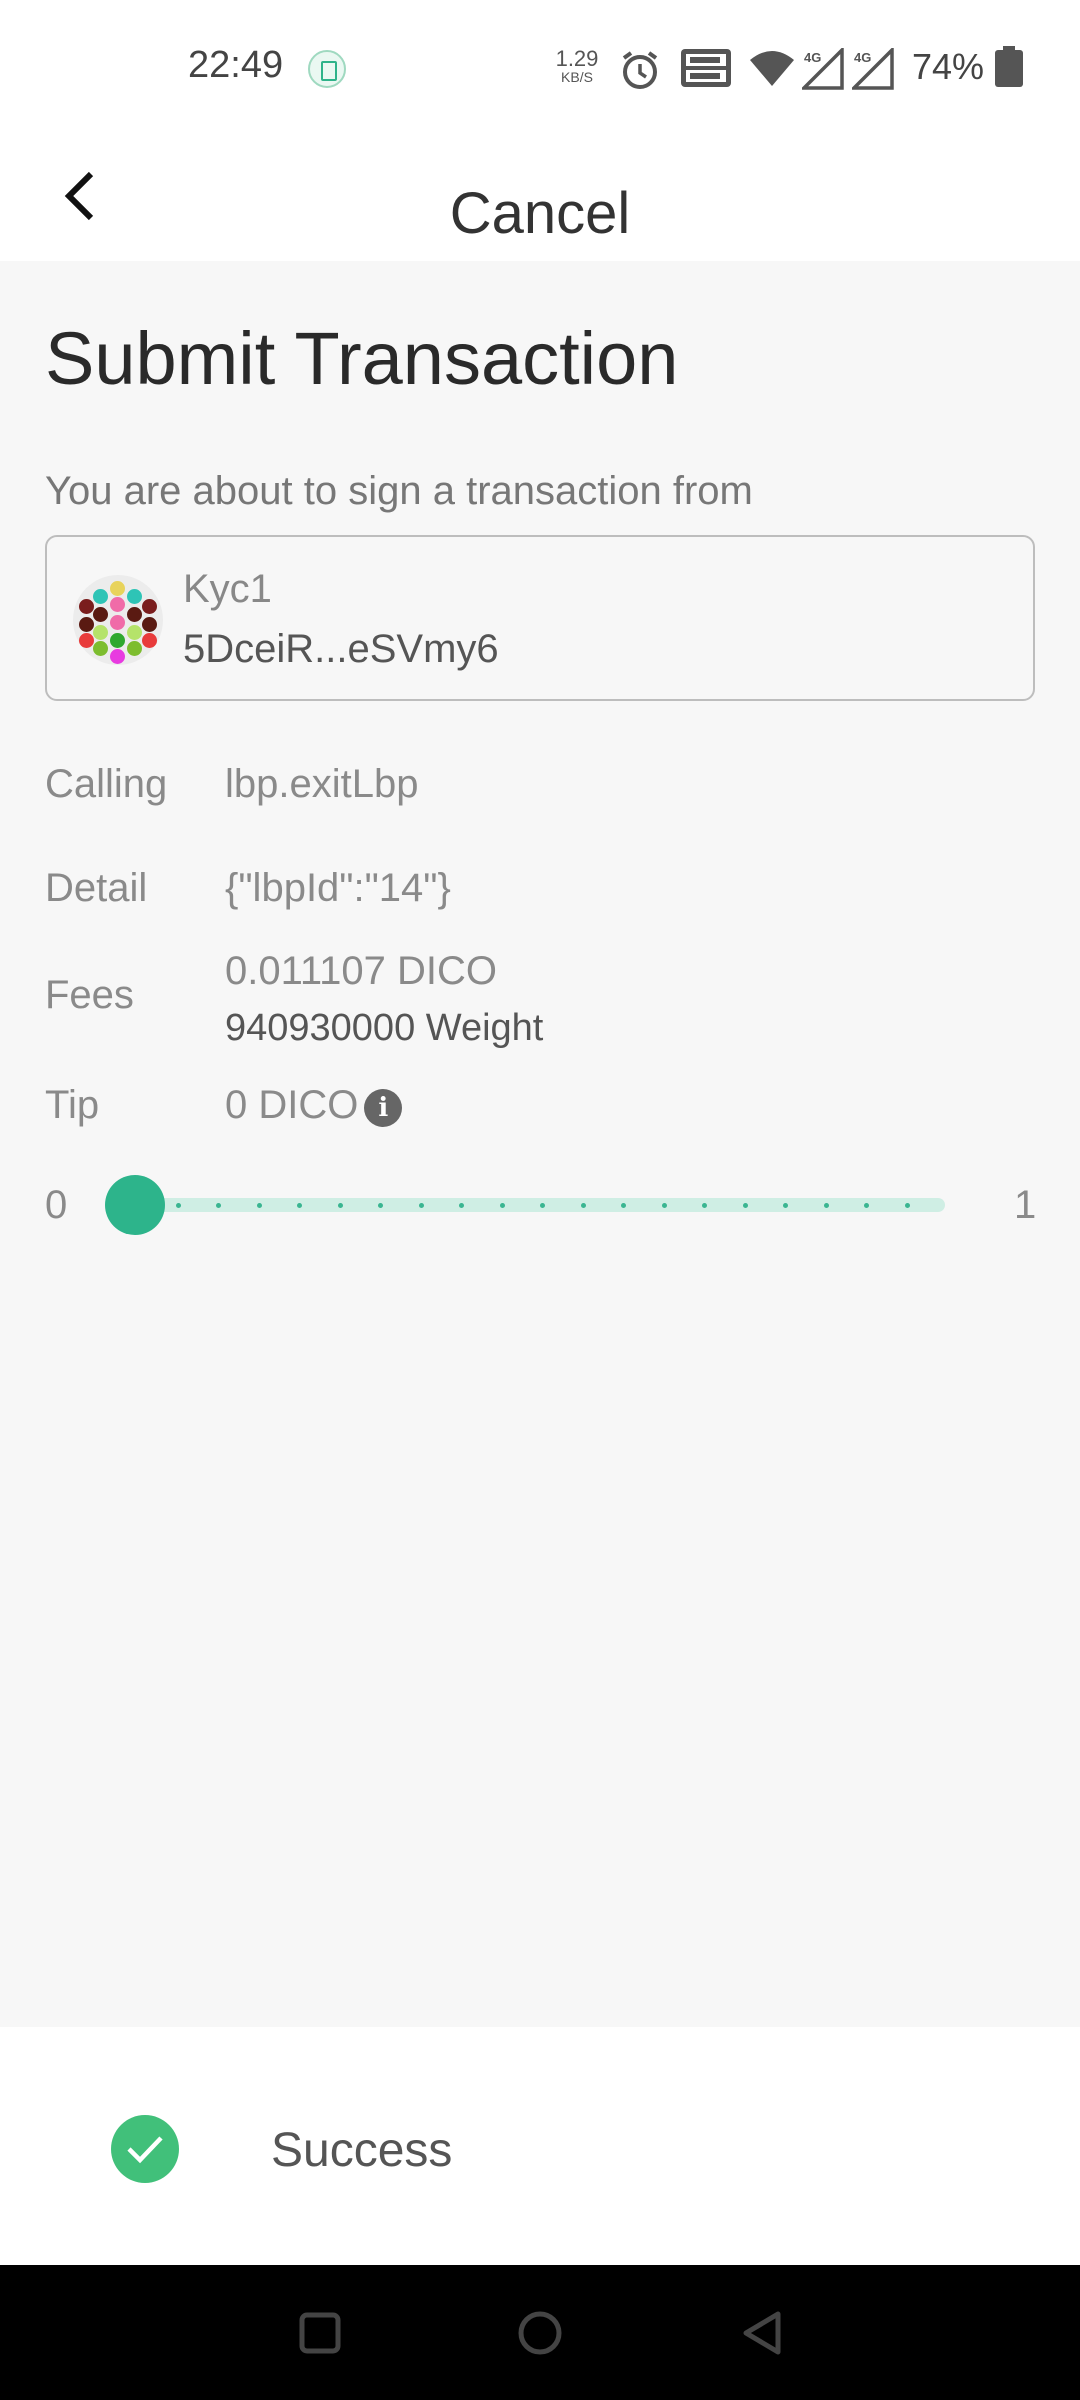  Describe the element at coordinates (338, 888) in the screenshot. I see `detail-value: {"lbpId":"14"}` at that location.